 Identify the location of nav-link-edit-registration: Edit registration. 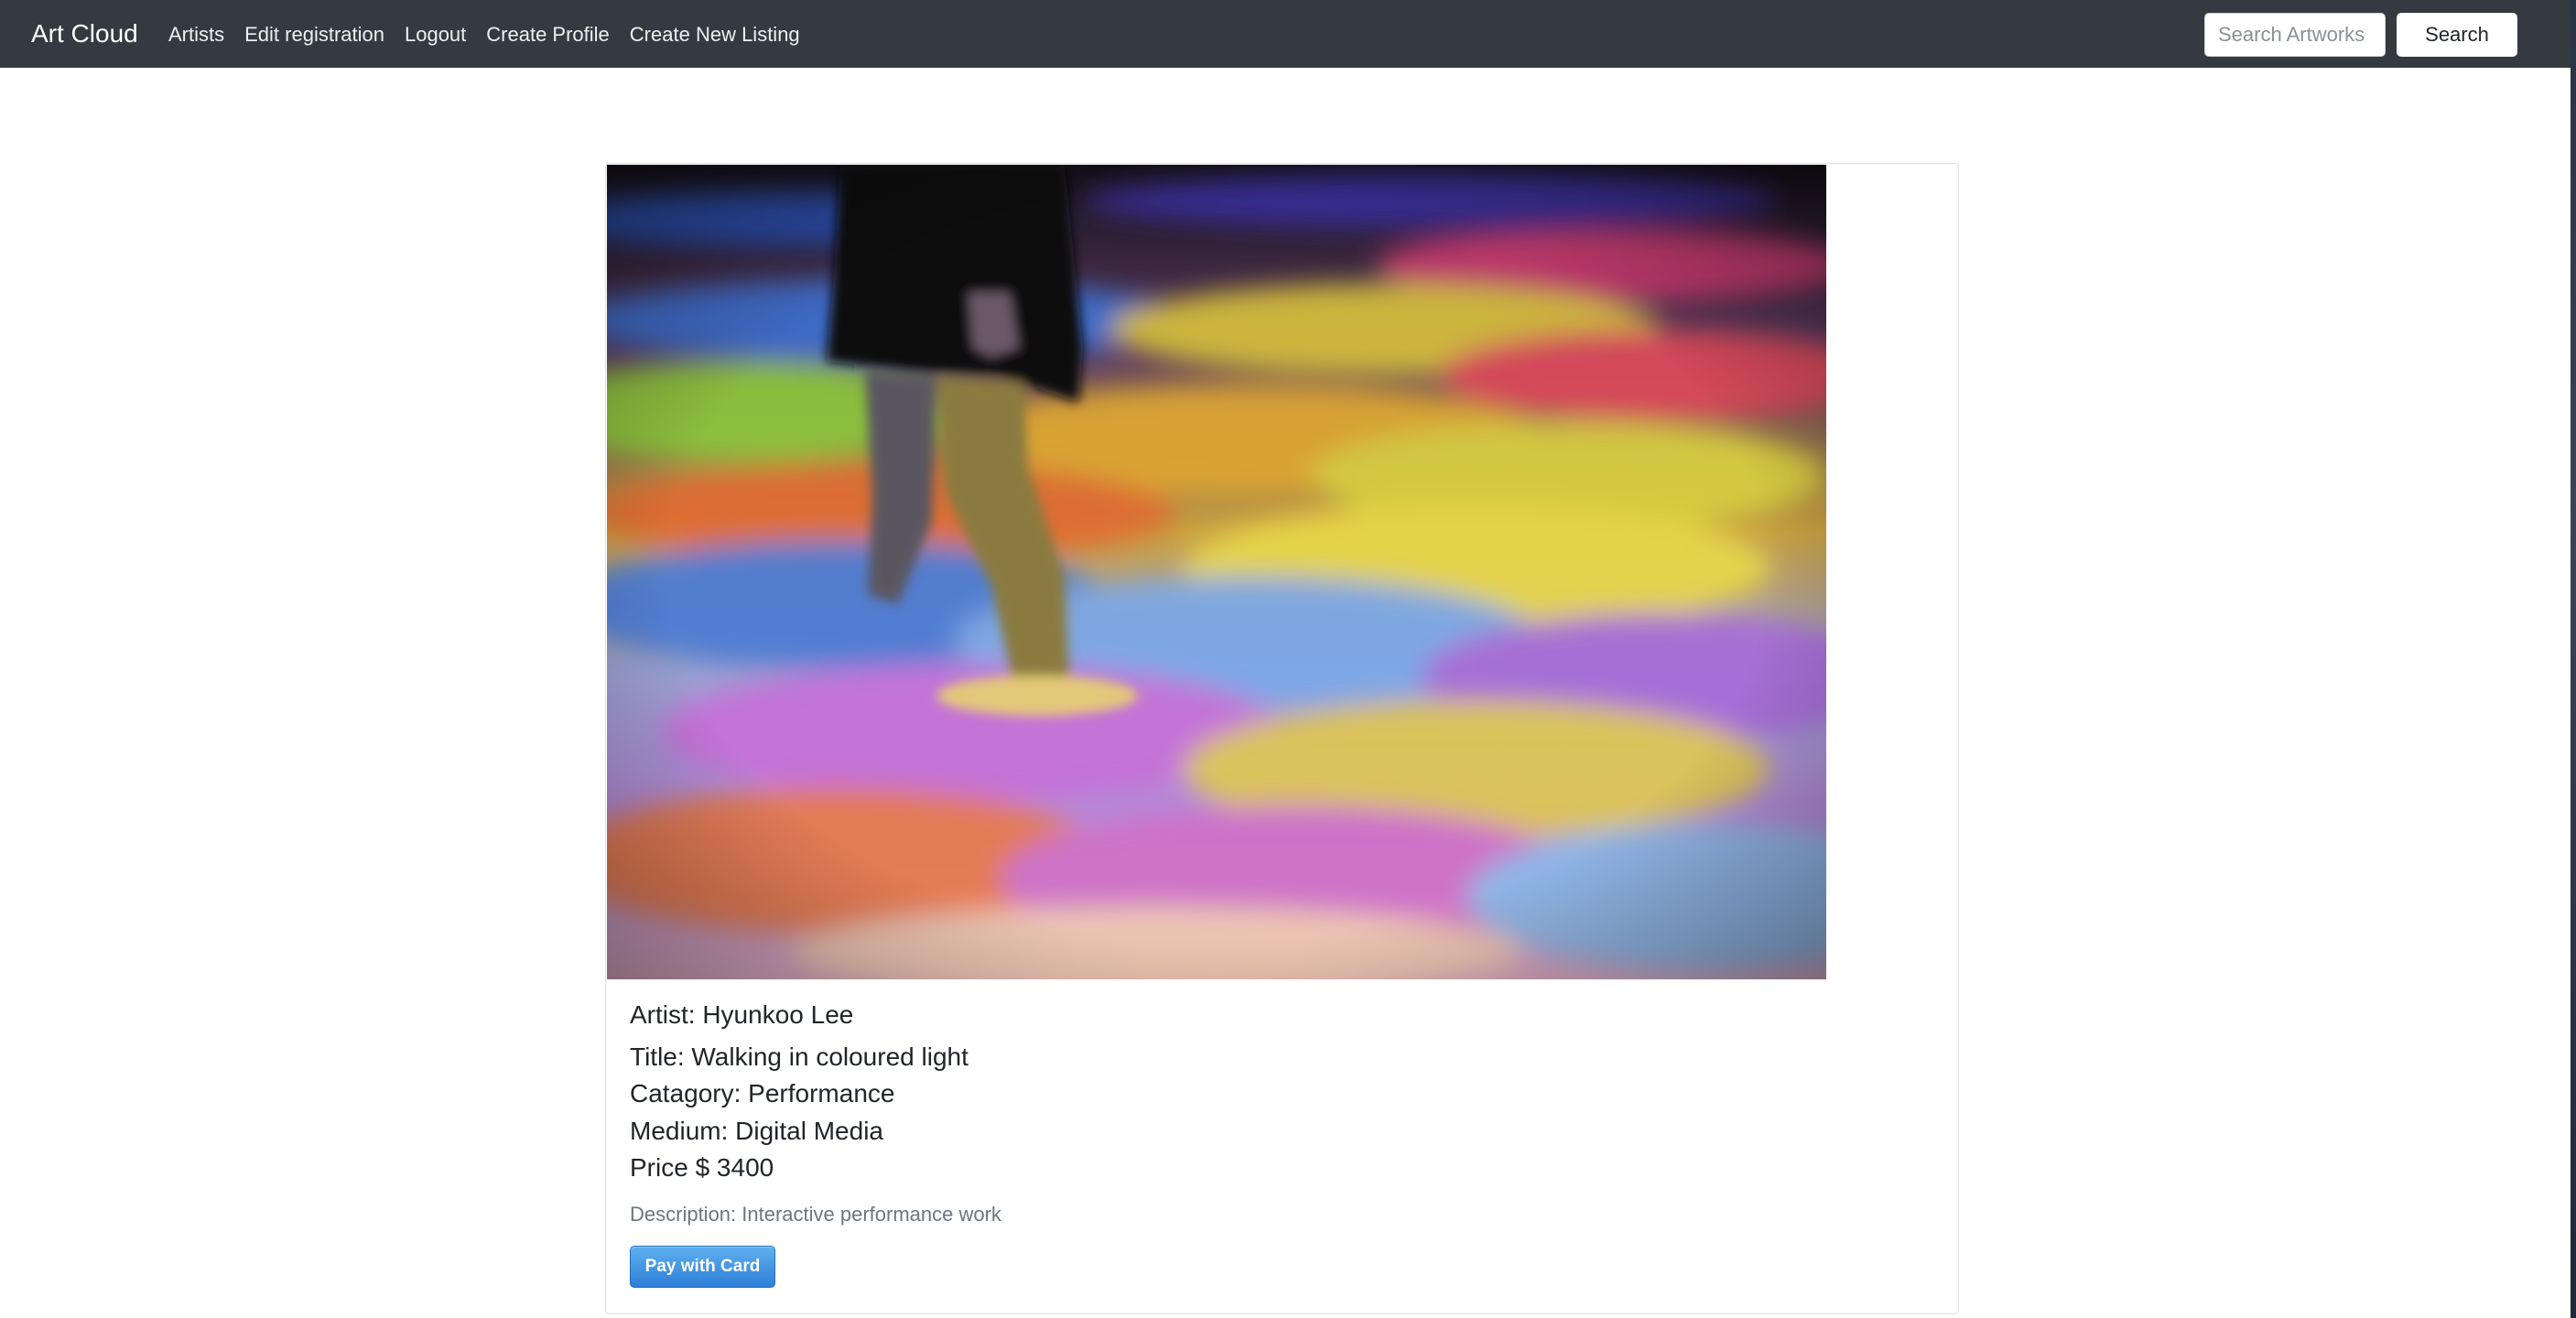
(314, 34).